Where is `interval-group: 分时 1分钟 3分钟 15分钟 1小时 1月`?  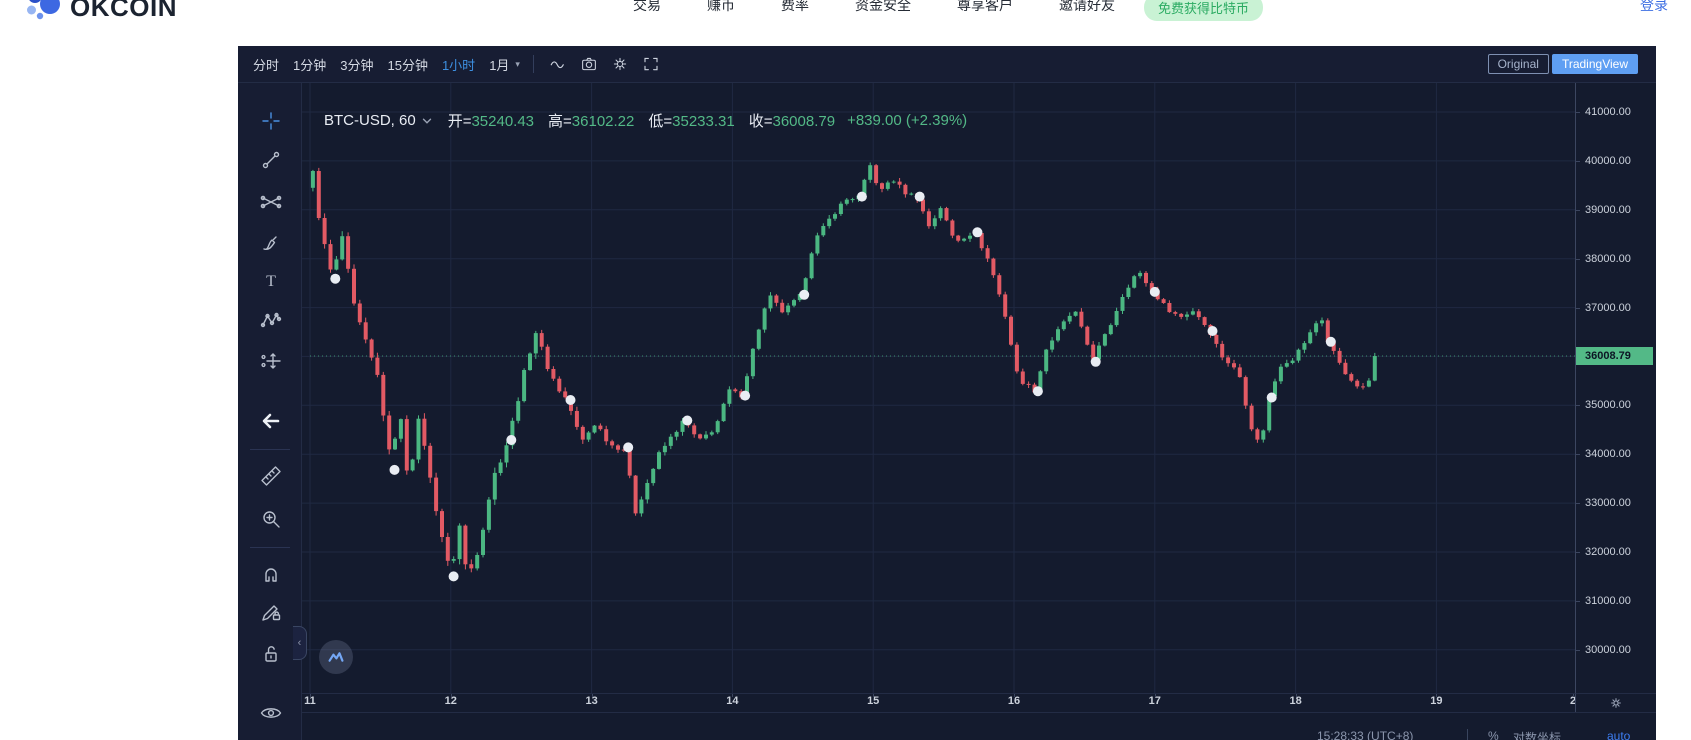
interval-group: 分时 1分钟 3分钟 15分钟 1小时 1月 is located at coordinates (381, 64).